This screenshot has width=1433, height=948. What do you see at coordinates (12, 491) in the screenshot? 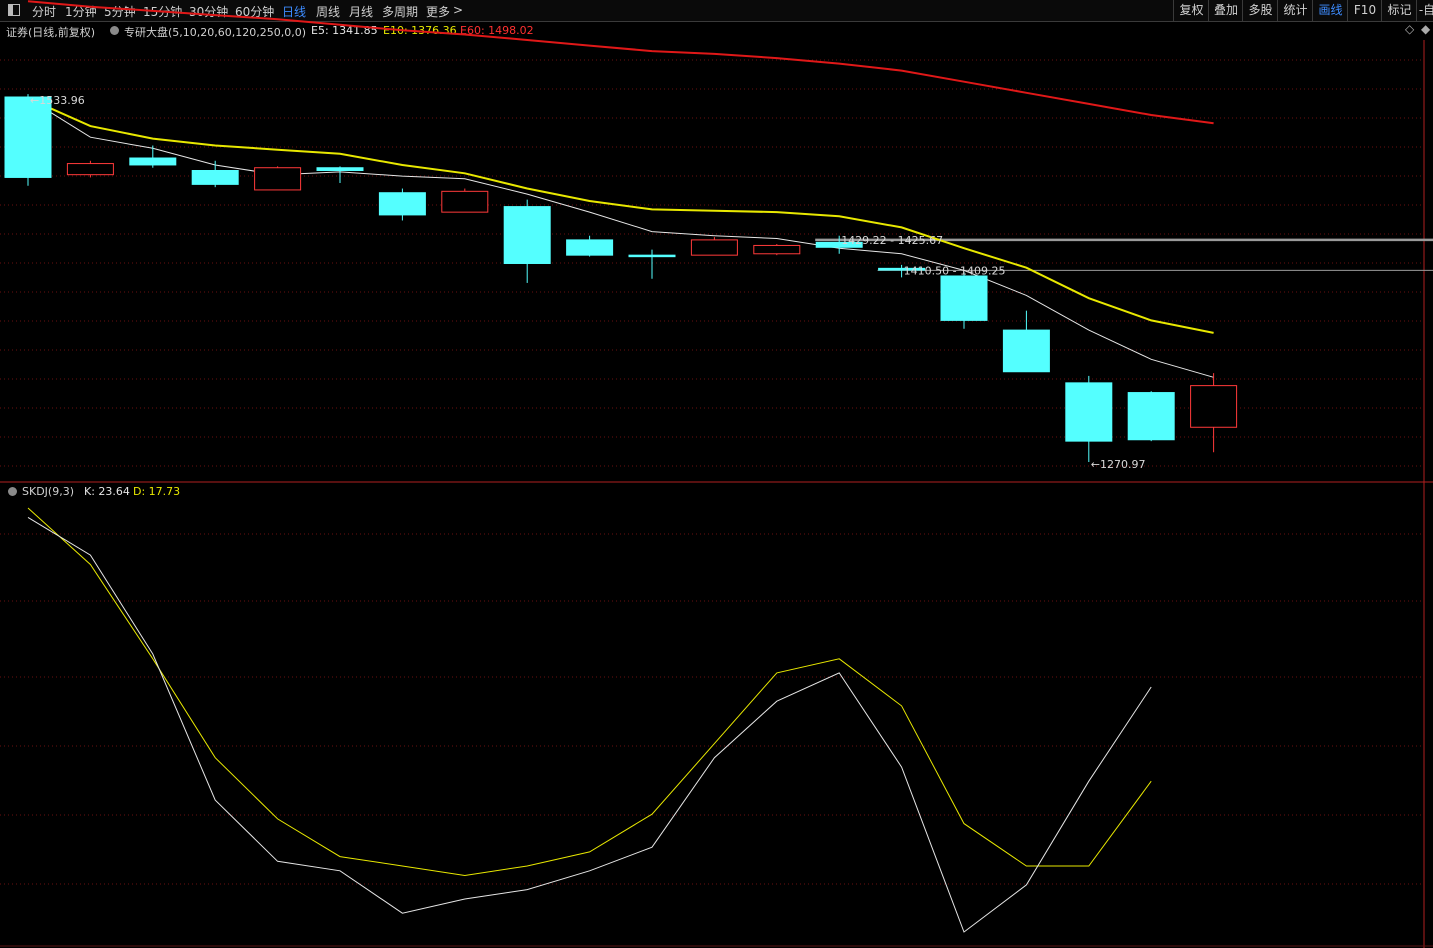
I see `sub-dropdown-icon` at bounding box center [12, 491].